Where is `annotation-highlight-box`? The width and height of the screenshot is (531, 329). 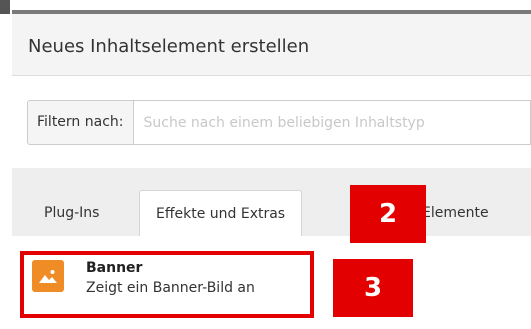 annotation-highlight-box is located at coordinates (167, 284).